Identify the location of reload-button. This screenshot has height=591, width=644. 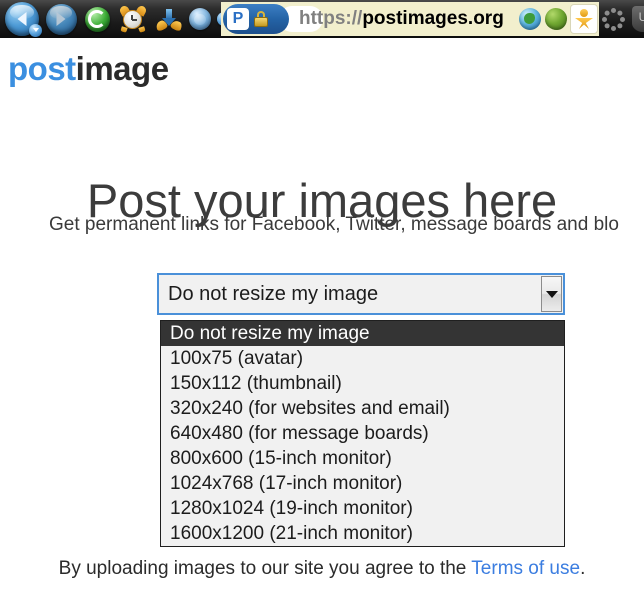
(97, 19).